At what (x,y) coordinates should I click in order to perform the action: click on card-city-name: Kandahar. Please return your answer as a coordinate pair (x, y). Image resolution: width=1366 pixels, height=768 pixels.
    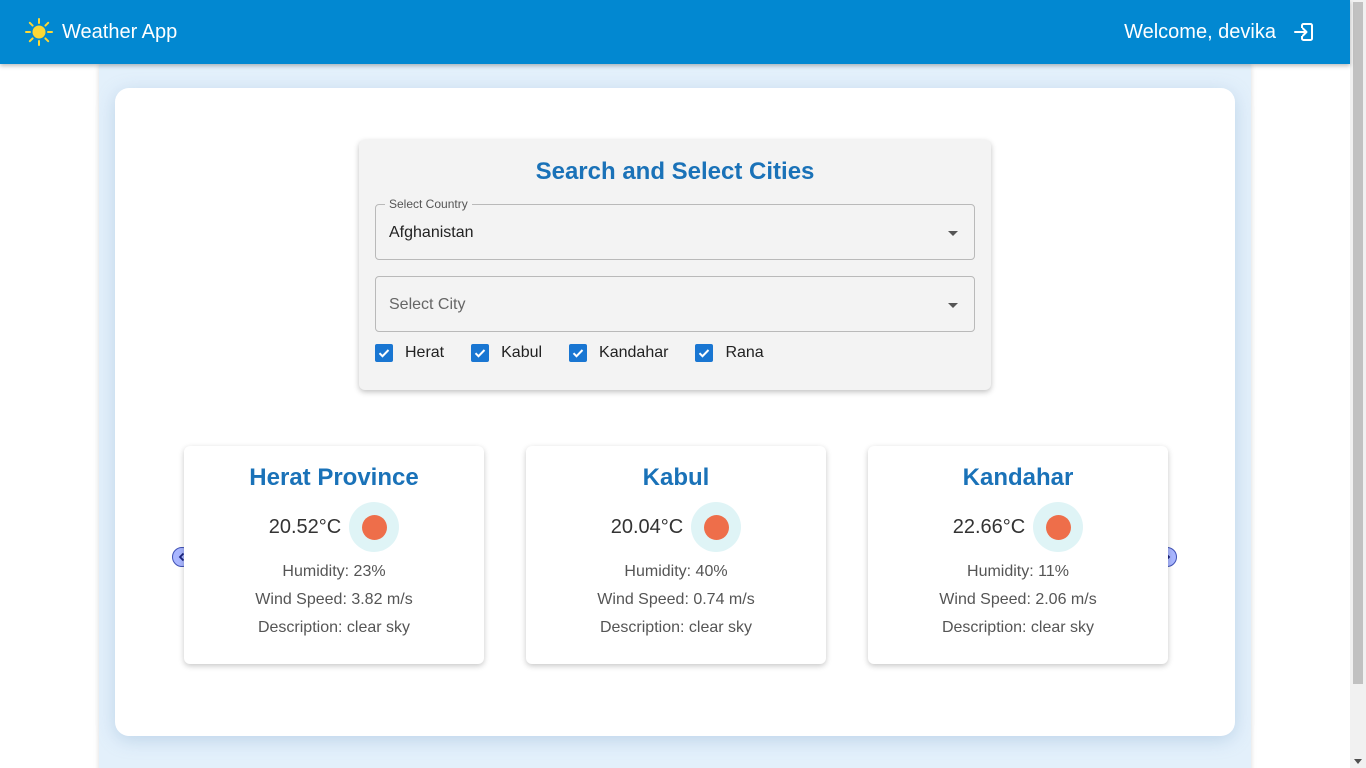
    Looking at the image, I should click on (1018, 477).